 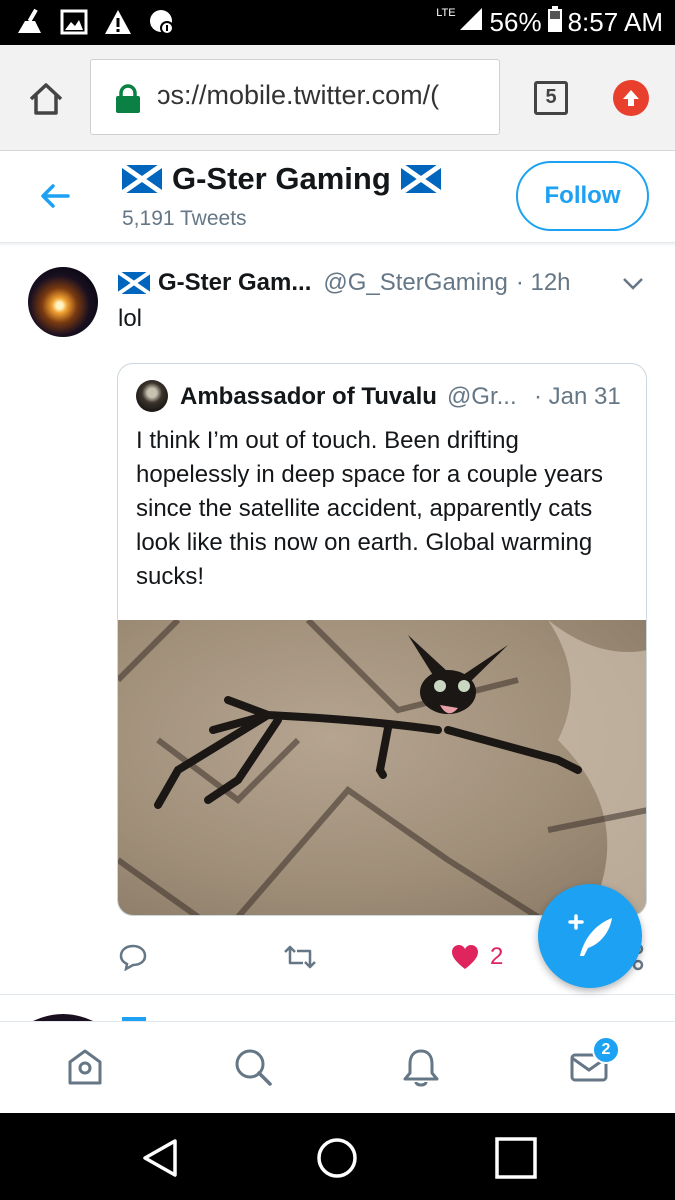 I want to click on back-arrow-icon, so click(x=55, y=196).